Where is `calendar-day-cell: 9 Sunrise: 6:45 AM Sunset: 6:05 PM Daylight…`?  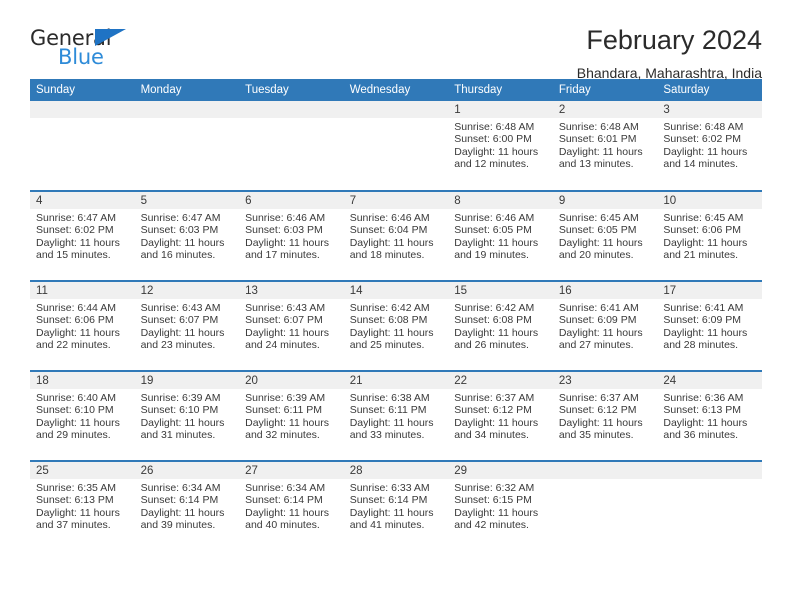
calendar-day-cell: 9 Sunrise: 6:45 AM Sunset: 6:05 PM Daylight… is located at coordinates (605, 235).